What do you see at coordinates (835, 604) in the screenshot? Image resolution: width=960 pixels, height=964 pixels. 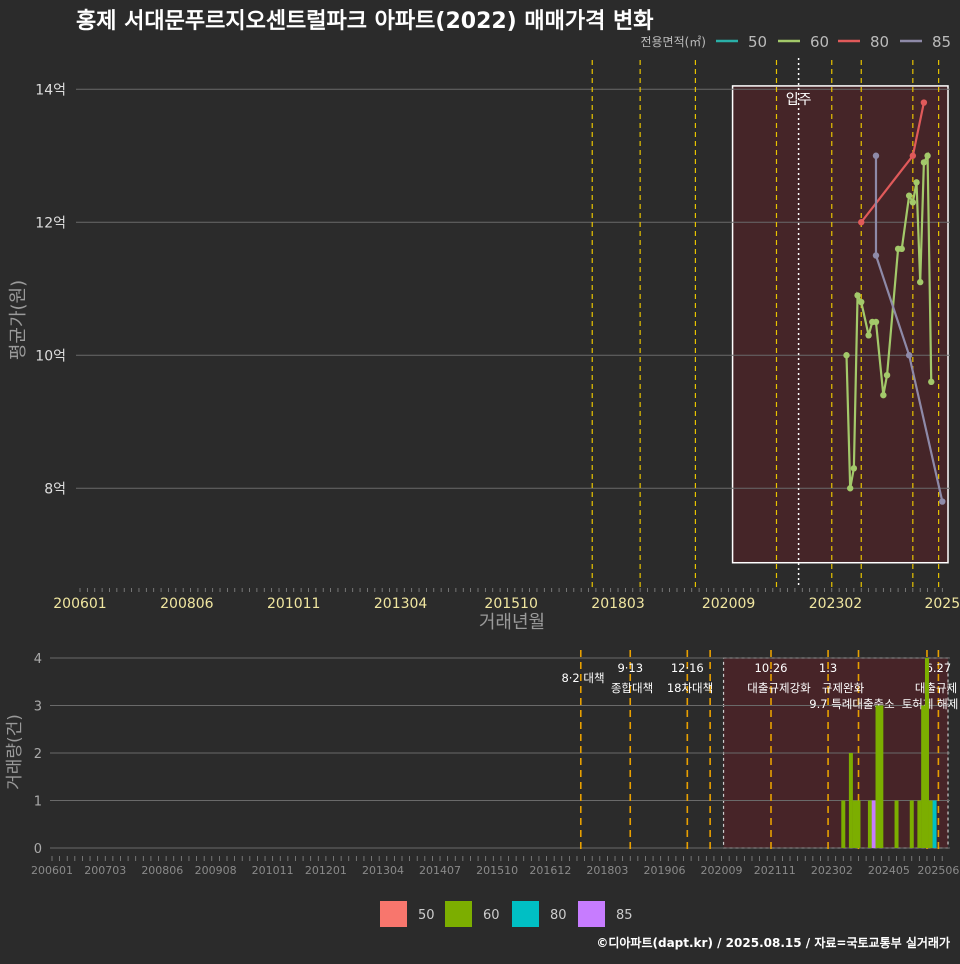 I see `x-tick-label: 202302` at bounding box center [835, 604].